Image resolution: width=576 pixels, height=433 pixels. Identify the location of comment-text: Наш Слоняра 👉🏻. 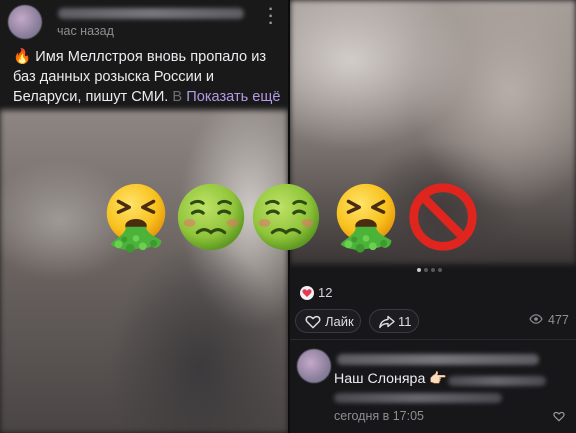
(390, 379).